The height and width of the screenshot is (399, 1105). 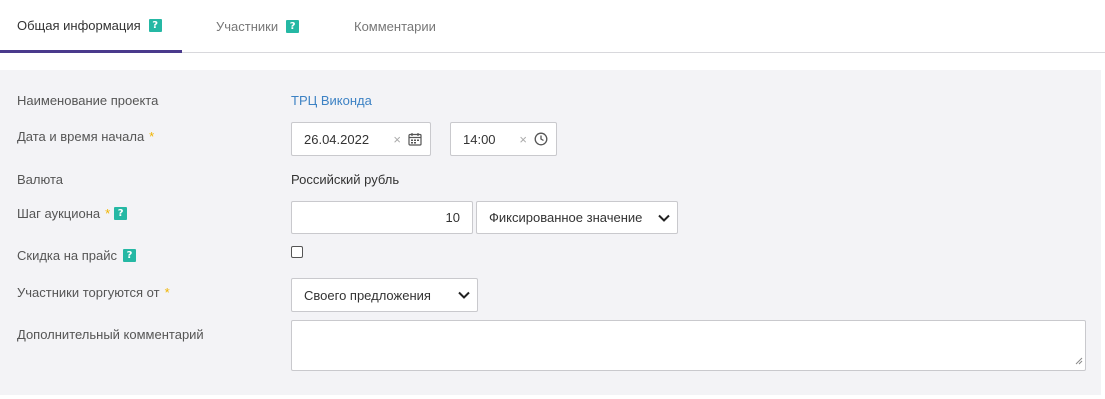 What do you see at coordinates (485, 139) in the screenshot?
I see `start-time-value: 14:00` at bounding box center [485, 139].